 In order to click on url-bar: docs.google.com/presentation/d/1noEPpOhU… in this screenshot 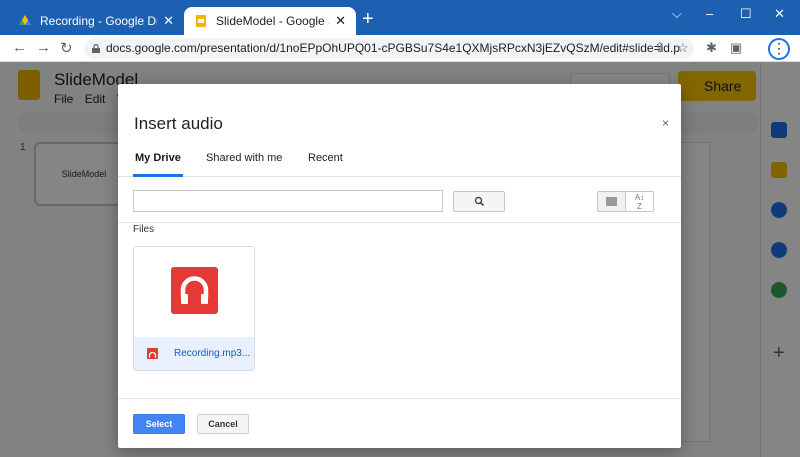, I will do `click(389, 48)`.